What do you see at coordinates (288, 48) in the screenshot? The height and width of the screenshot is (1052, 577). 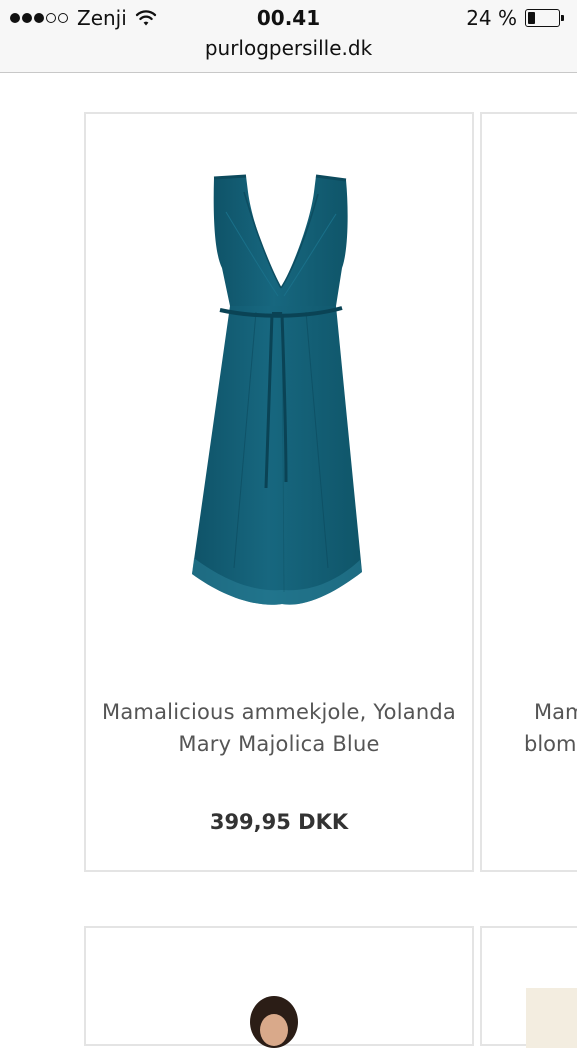 I see `address-bar: purlogpersille.dk` at bounding box center [288, 48].